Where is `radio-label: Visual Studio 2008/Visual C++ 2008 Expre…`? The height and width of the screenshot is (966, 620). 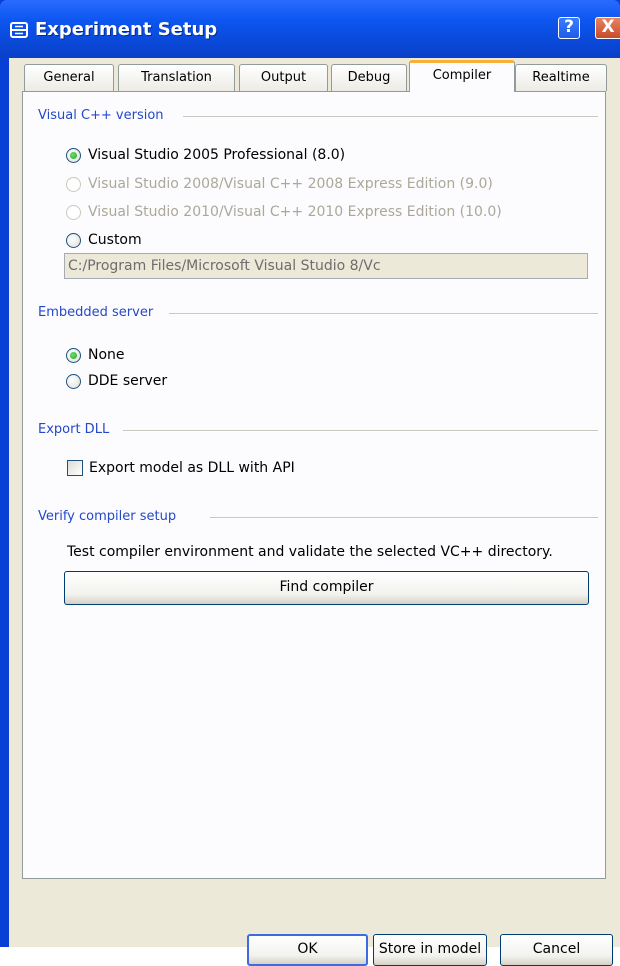 radio-label: Visual Studio 2008/Visual C++ 2008 Expre… is located at coordinates (290, 184).